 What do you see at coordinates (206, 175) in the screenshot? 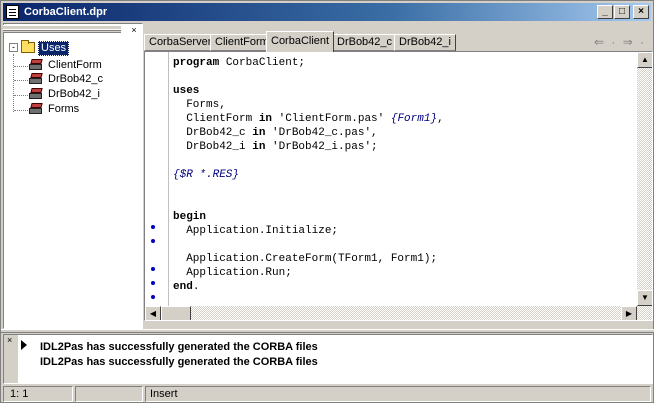
I see `code-line: {$R *.RES}` at bounding box center [206, 175].